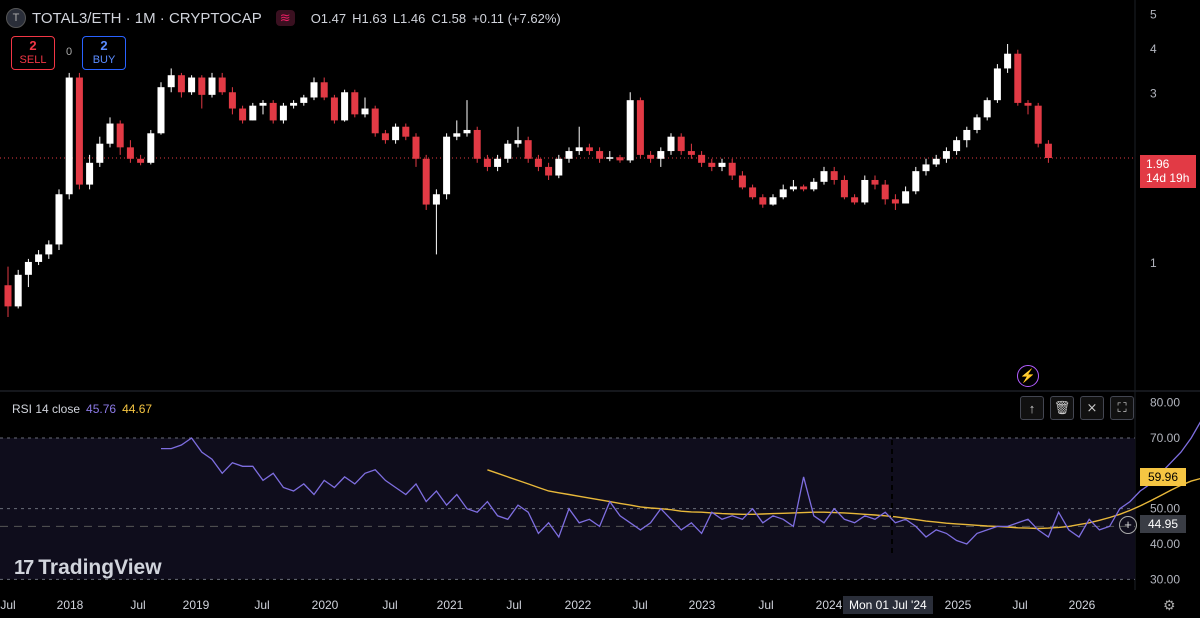 This screenshot has width=1200, height=618. What do you see at coordinates (1092, 408) in the screenshot?
I see `collapse-icon: ⨯` at bounding box center [1092, 408].